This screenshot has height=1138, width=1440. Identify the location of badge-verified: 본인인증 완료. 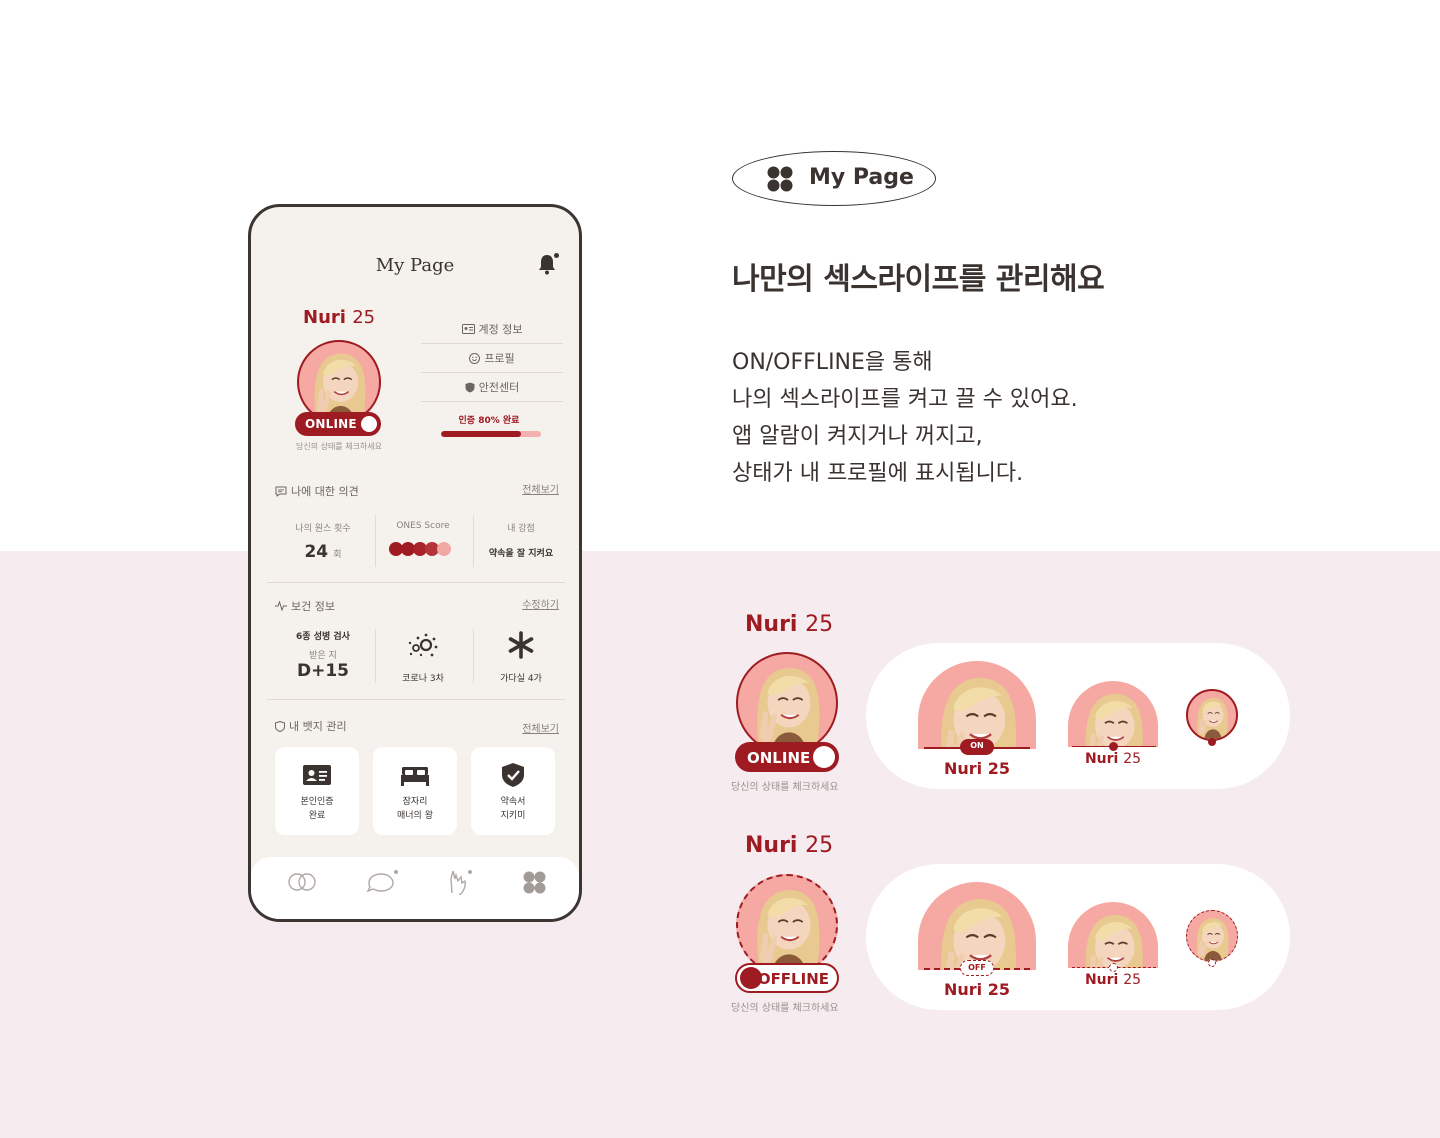
(317, 791).